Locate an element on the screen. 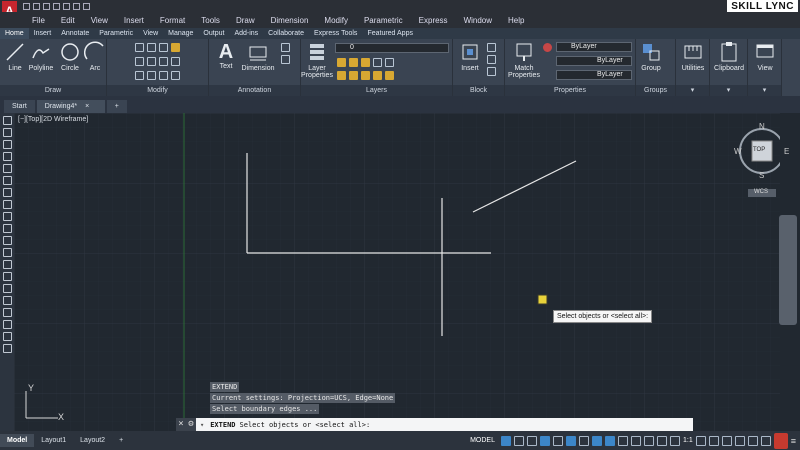 The width and height of the screenshot is (800, 450). ellipse-arc-icon is located at coordinates (7, 240).